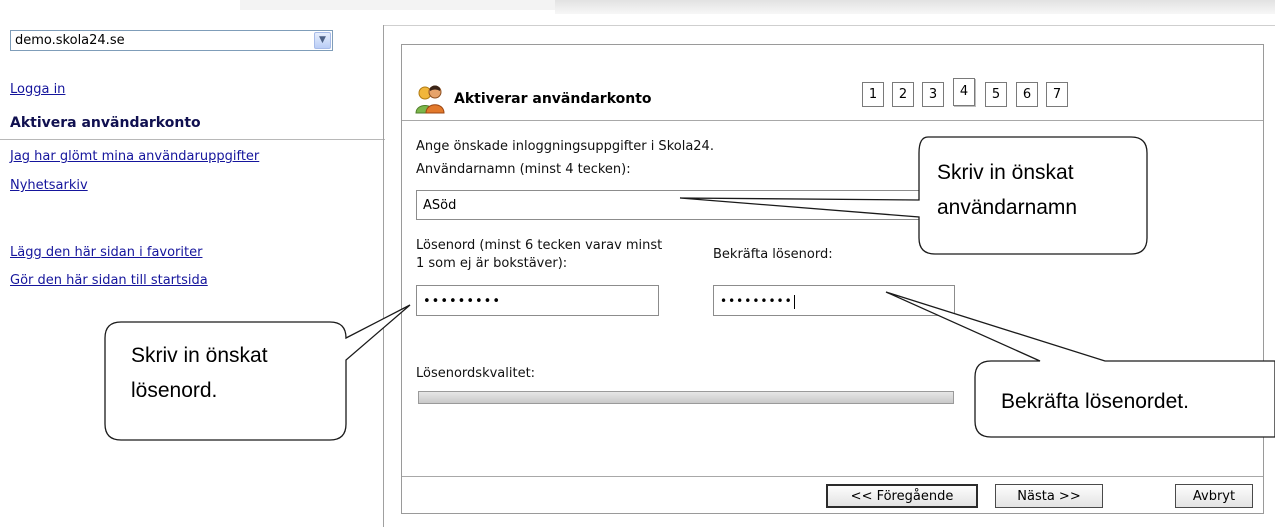 This screenshot has width=1275, height=527. I want to click on callout-username-line2: användarnamn, so click(1007, 207).